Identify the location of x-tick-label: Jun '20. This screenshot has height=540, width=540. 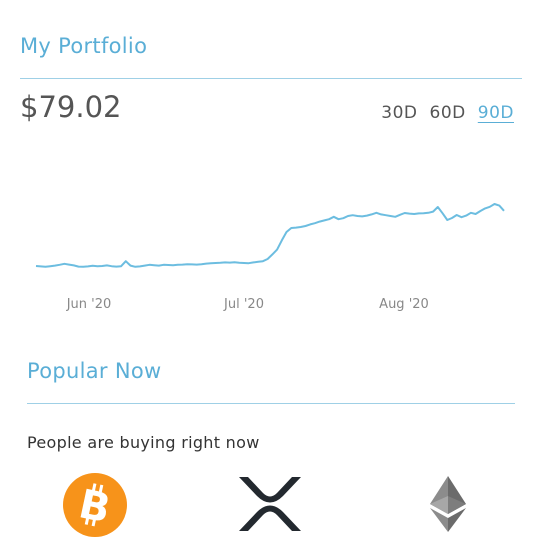
(89, 304).